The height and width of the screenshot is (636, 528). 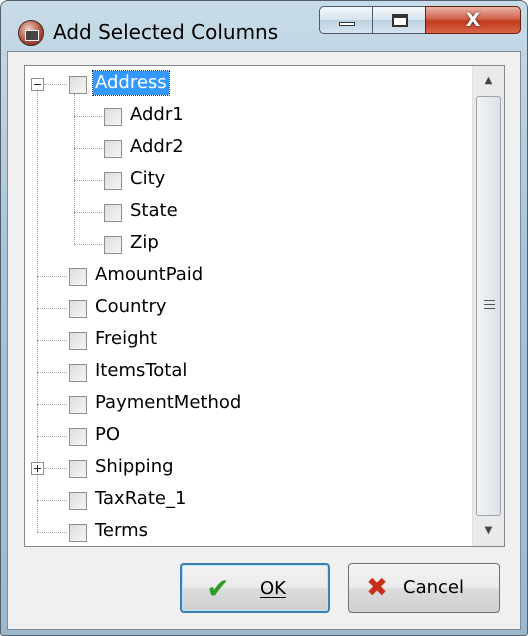 I want to click on tree-item-label: Terms, so click(x=122, y=530).